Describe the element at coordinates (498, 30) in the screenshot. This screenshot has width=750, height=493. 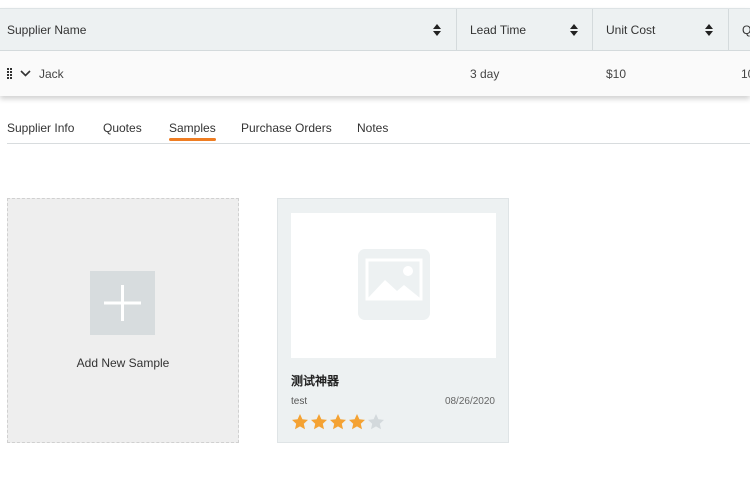
I see `column-label: Lead Time` at that location.